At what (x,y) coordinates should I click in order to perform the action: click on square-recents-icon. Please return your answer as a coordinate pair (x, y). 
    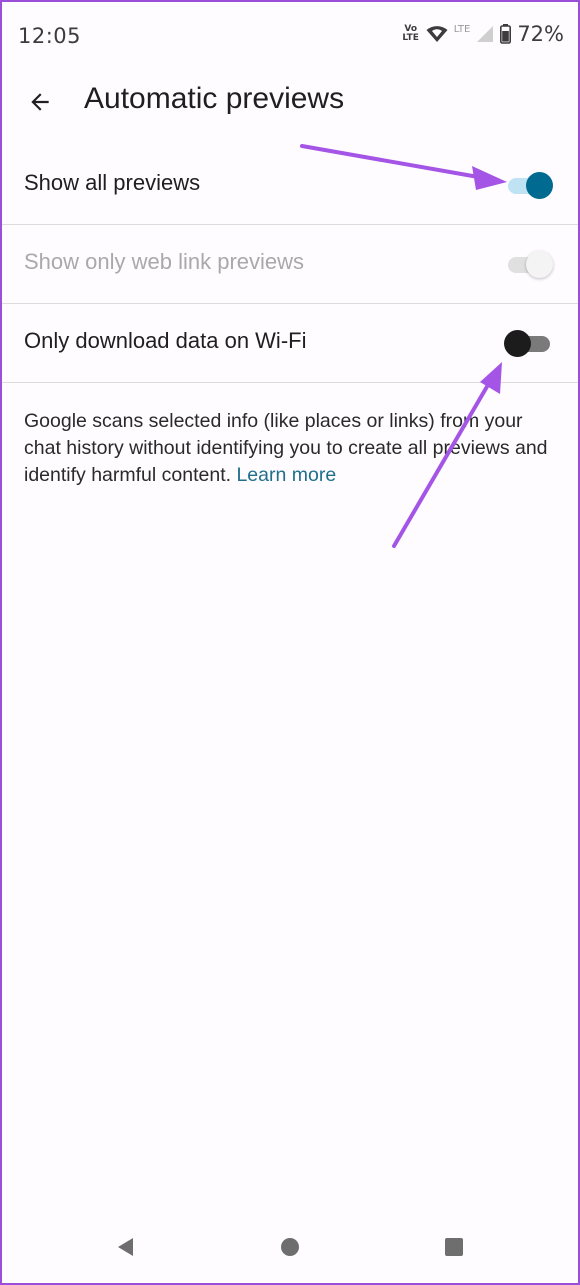
    Looking at the image, I should click on (454, 1247).